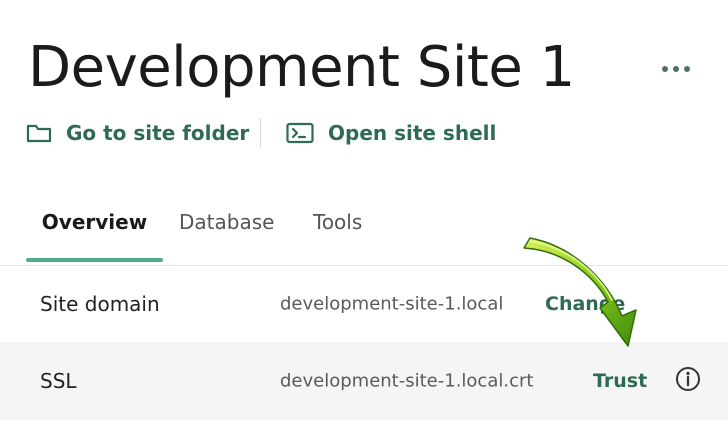 This screenshot has width=728, height=424. I want to click on go-to-site-folder-label: Go to site folder, so click(158, 133).